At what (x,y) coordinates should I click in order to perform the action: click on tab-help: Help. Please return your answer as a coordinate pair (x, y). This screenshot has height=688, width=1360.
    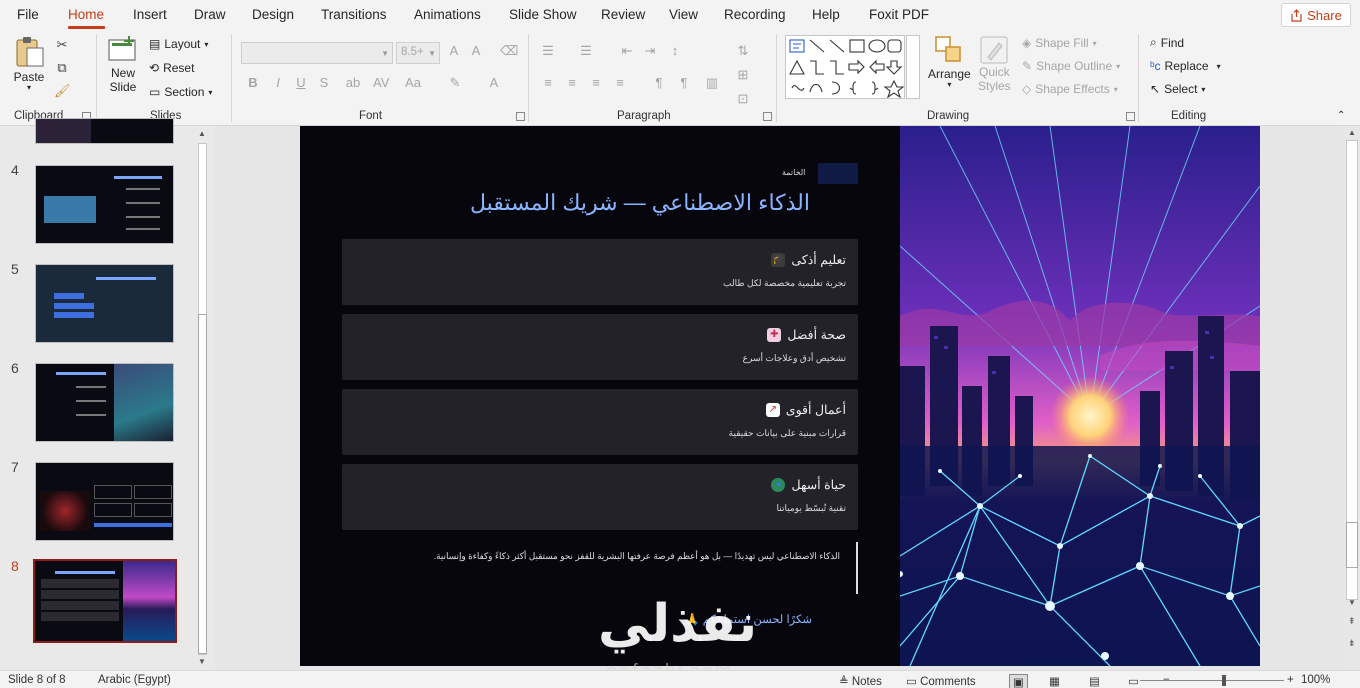
    Looking at the image, I should click on (826, 14).